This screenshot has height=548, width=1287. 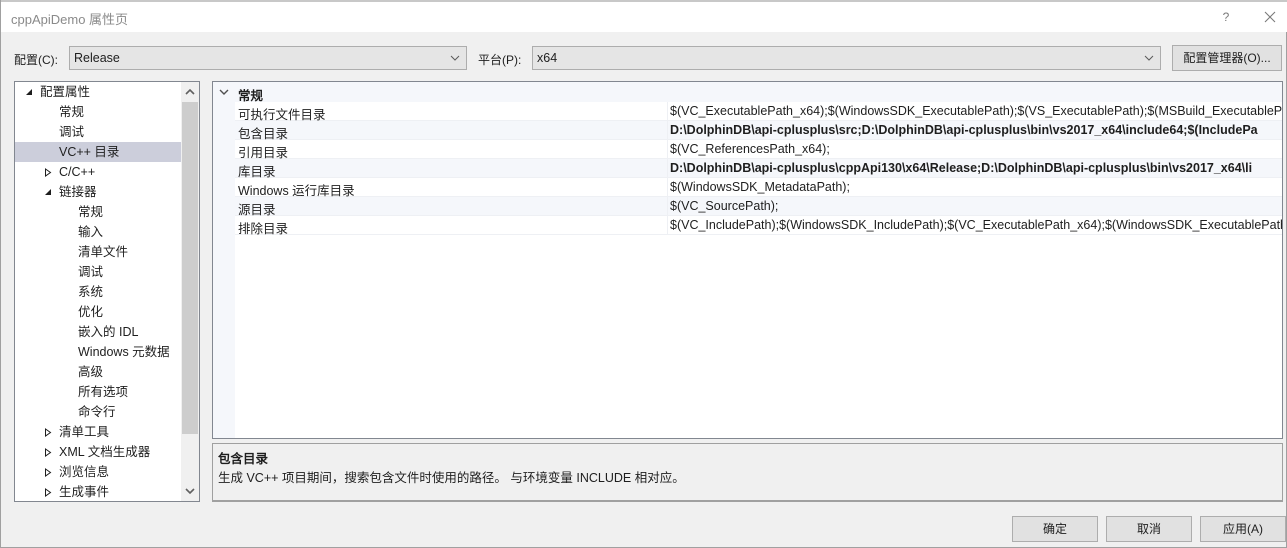 I want to click on grid-row: 引用目录 $(VC_ReferencesPath_x64);, so click(x=758, y=150).